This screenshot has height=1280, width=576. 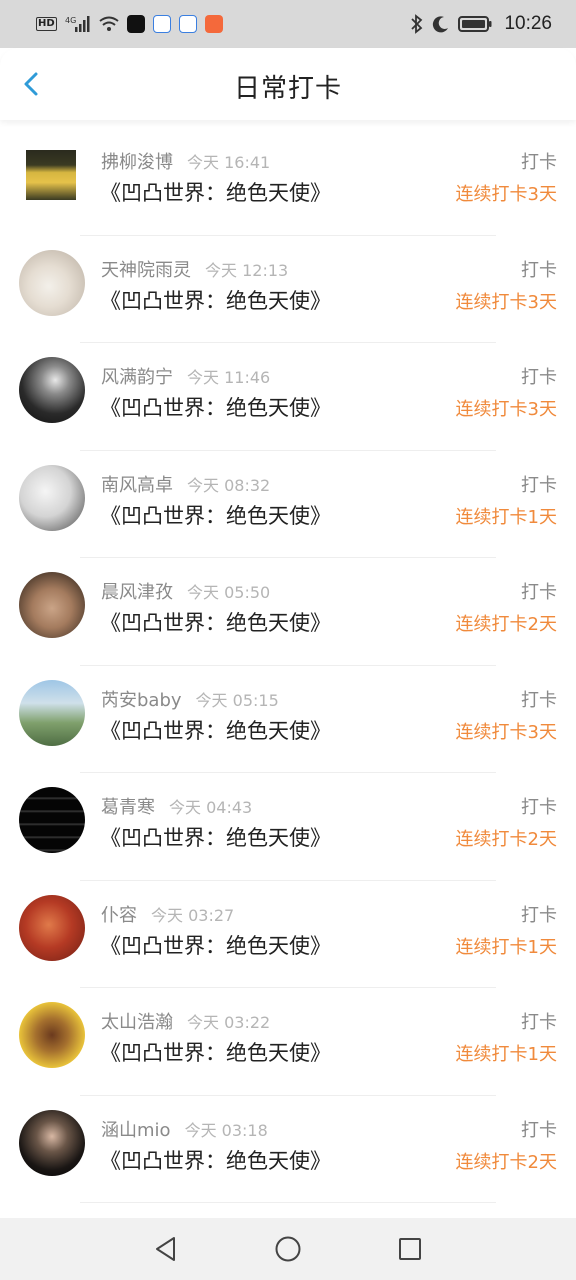 I want to click on user-name: 涵山mio 今天 03:18, so click(x=184, y=1129).